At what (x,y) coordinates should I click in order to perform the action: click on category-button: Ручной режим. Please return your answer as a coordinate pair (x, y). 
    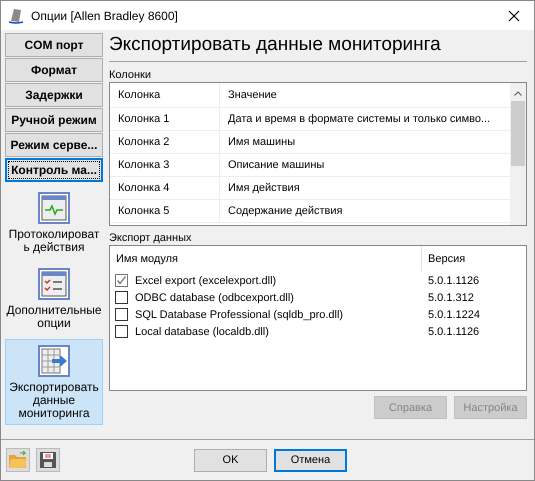
    Looking at the image, I should click on (54, 120).